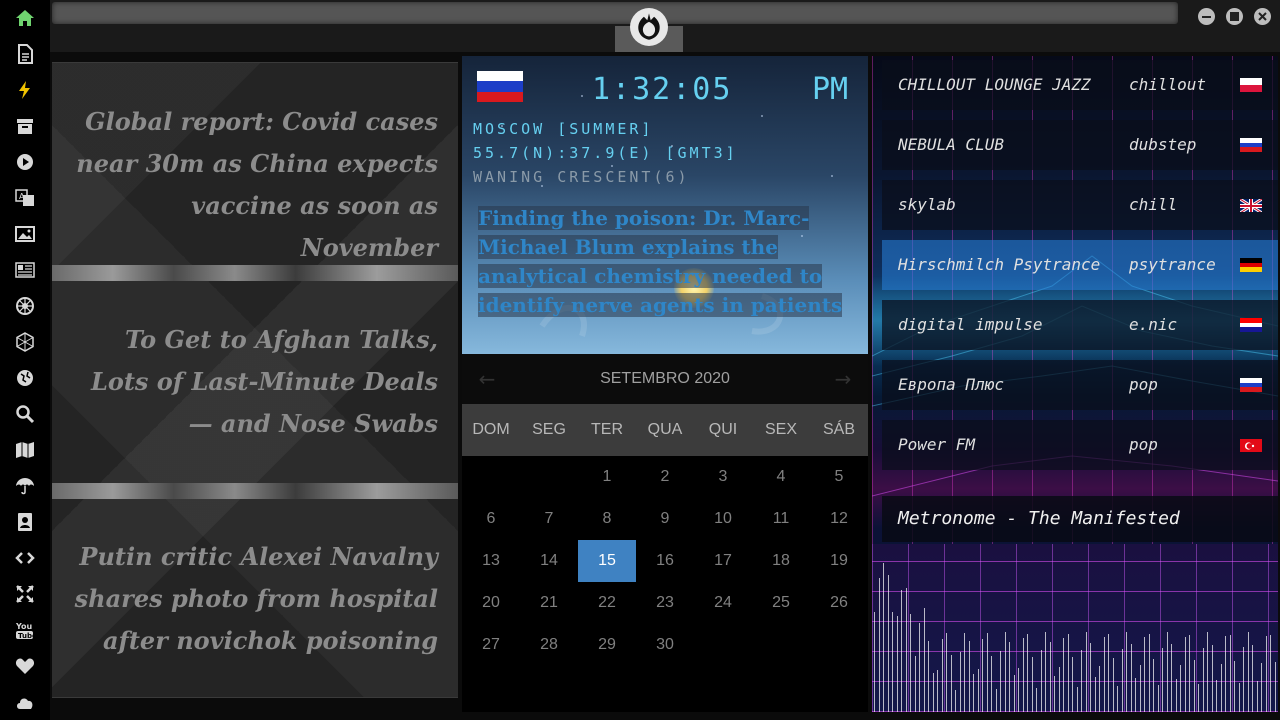  I want to click on station-genre: chill, so click(1153, 204).